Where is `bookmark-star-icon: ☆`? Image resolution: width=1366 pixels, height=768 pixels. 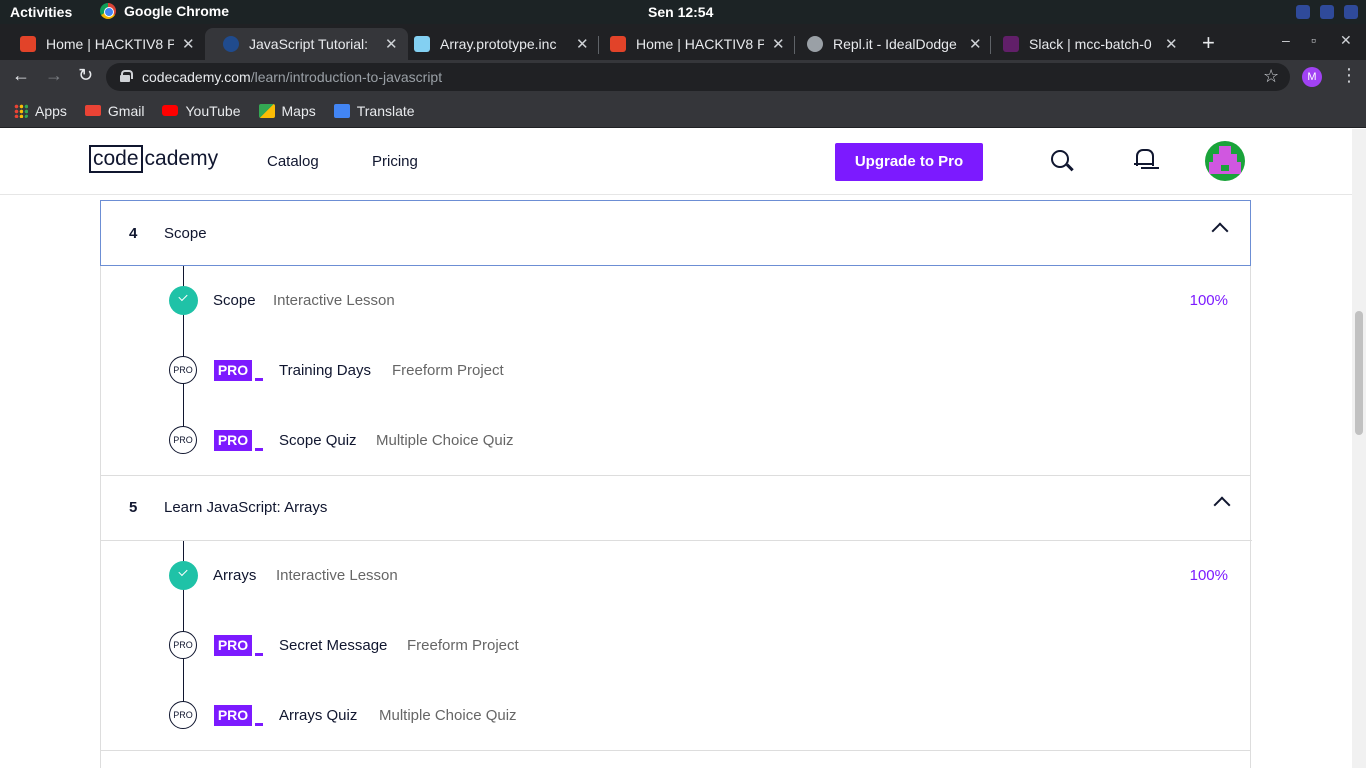 bookmark-star-icon: ☆ is located at coordinates (1271, 76).